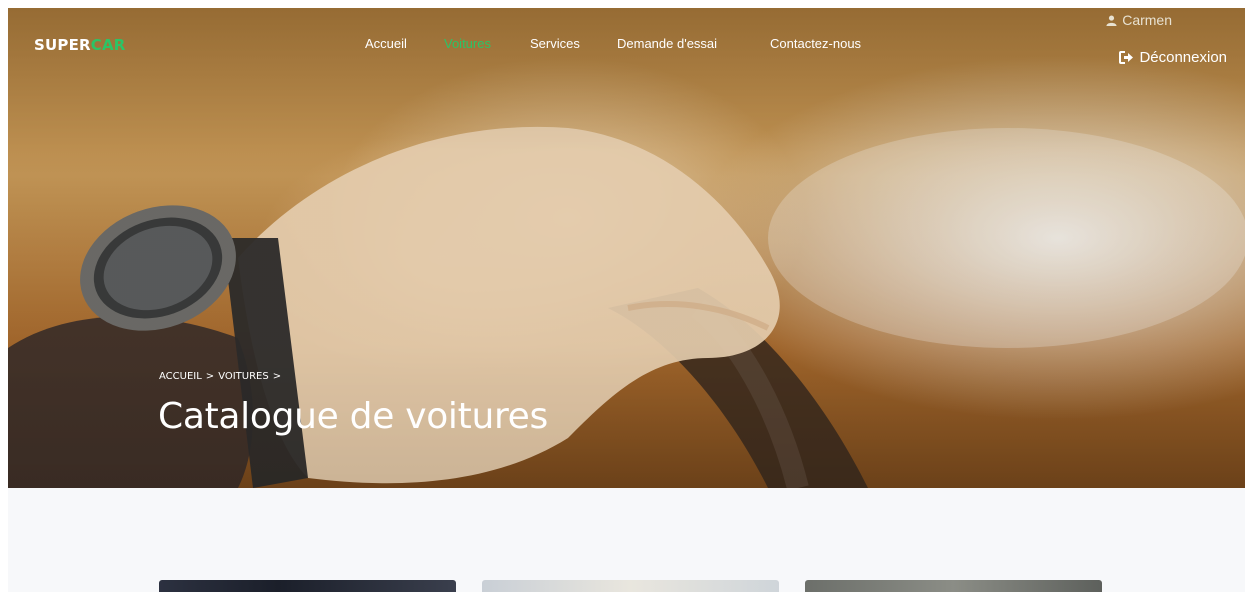  Describe the element at coordinates (667, 43) in the screenshot. I see `nav-link-demande-essai: Demande d'essai` at that location.